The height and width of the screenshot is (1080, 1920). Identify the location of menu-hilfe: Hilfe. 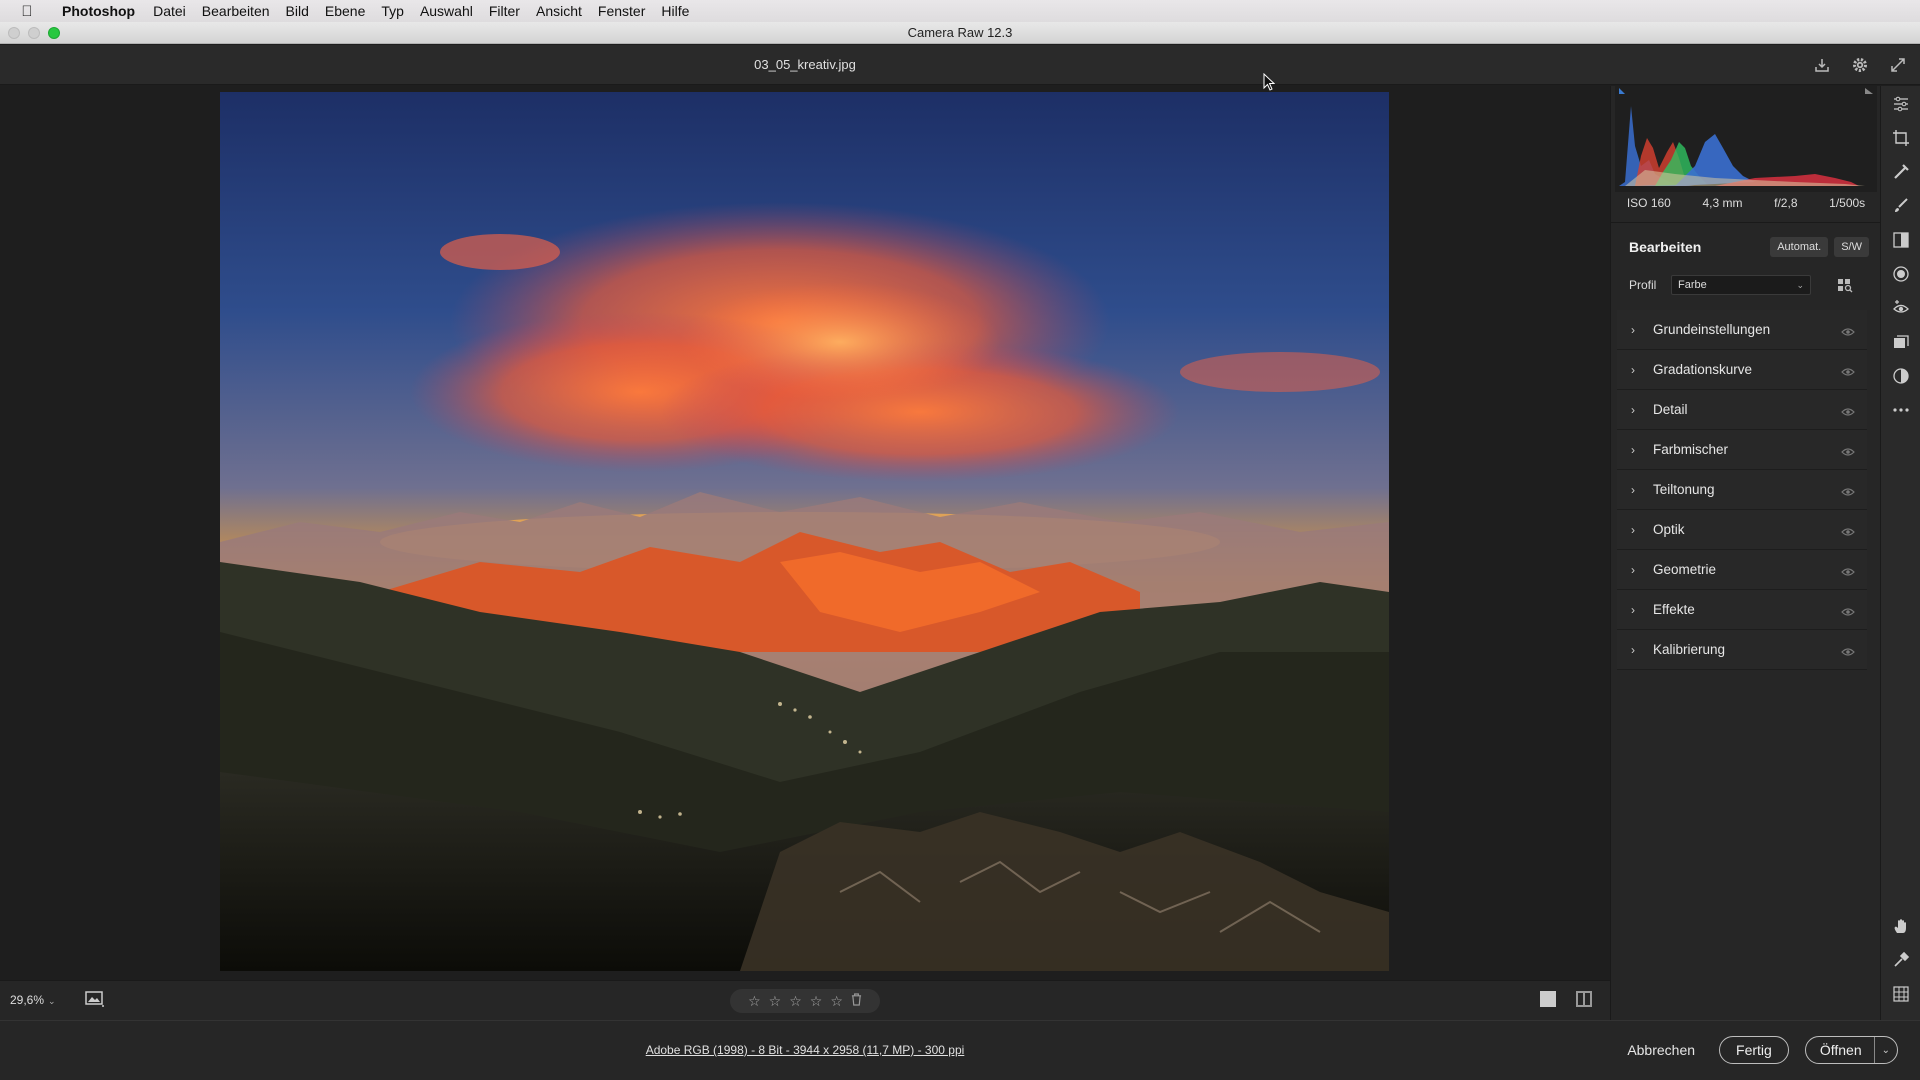
(675, 11).